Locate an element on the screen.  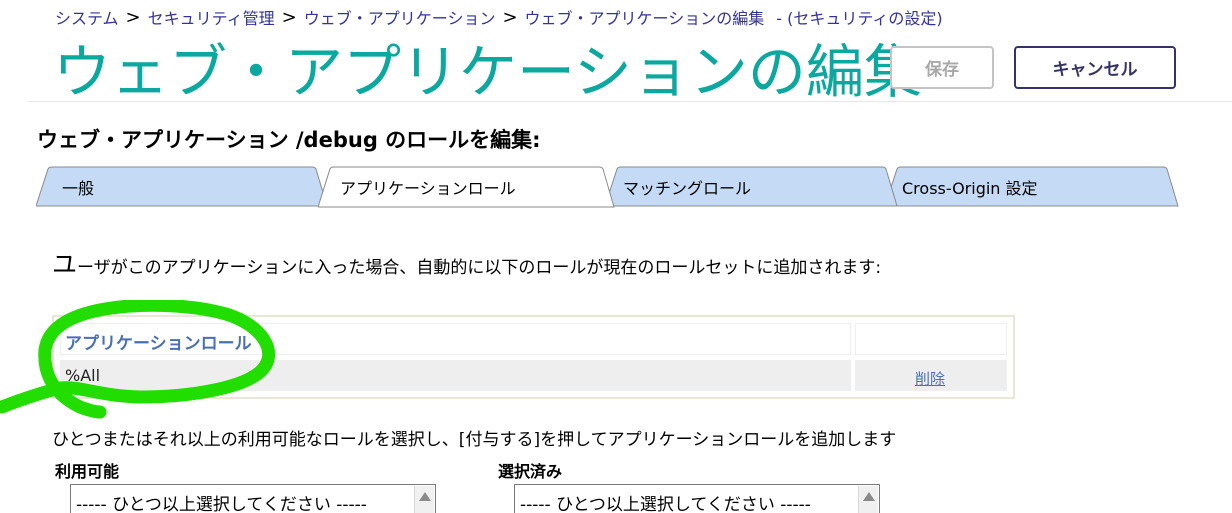
section-title: ウェブ・アプリケーション /debug のロールを編集: is located at coordinates (289, 140).